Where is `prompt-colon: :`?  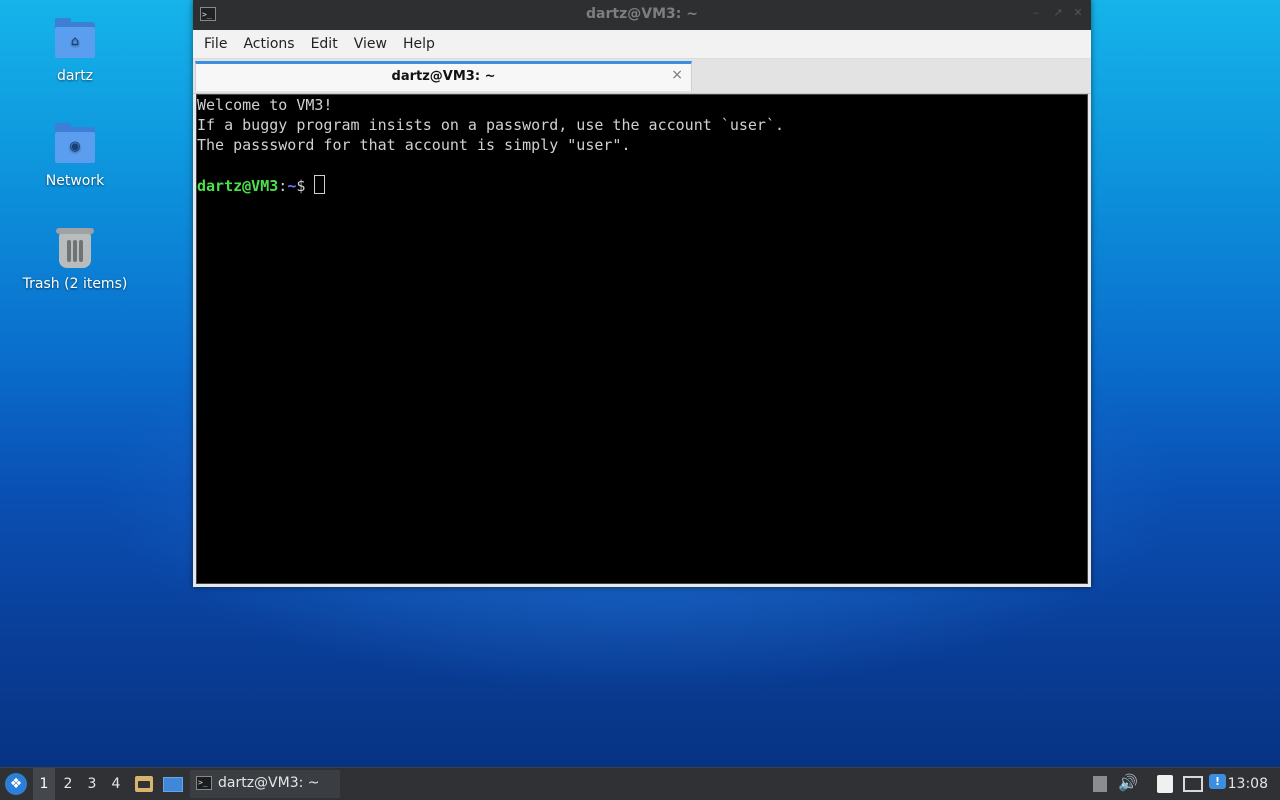 prompt-colon: : is located at coordinates (283, 186).